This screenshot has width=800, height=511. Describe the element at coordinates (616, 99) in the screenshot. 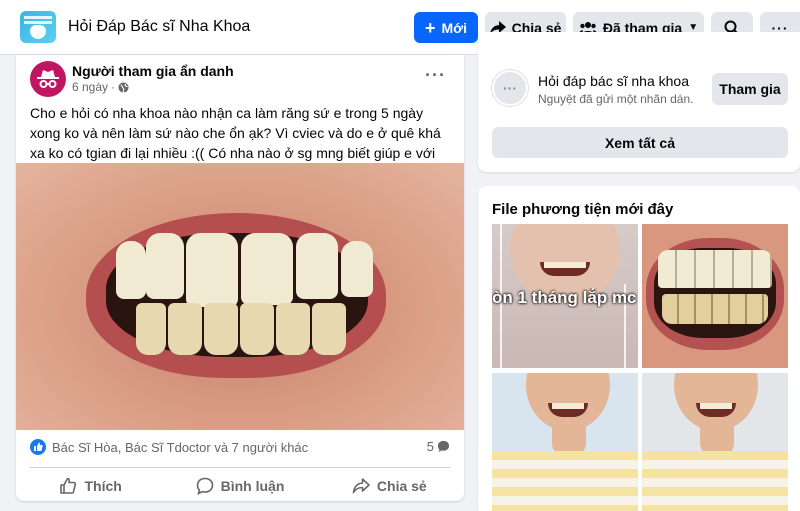

I see `chat-last-message: Nguyệt đã gửi một nhãn dán.` at that location.